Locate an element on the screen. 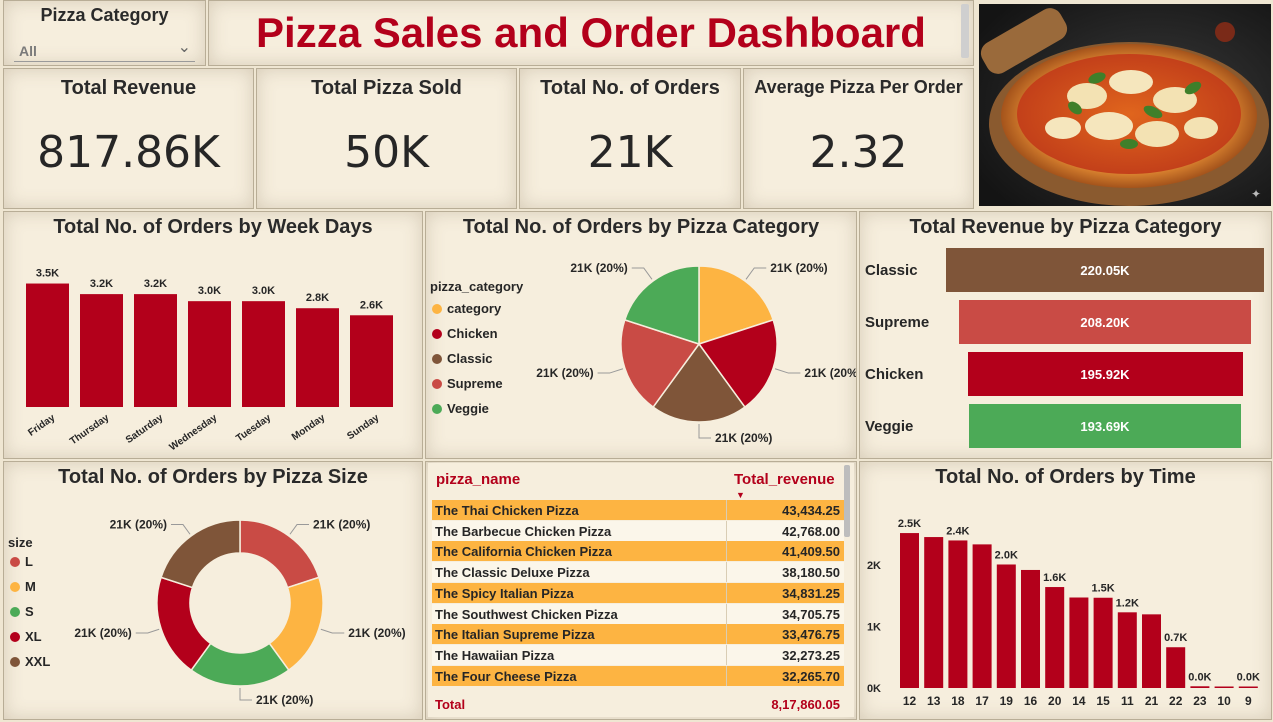 The width and height of the screenshot is (1273, 722). funnel-bar-veggie: 193.69K is located at coordinates (1105, 426).